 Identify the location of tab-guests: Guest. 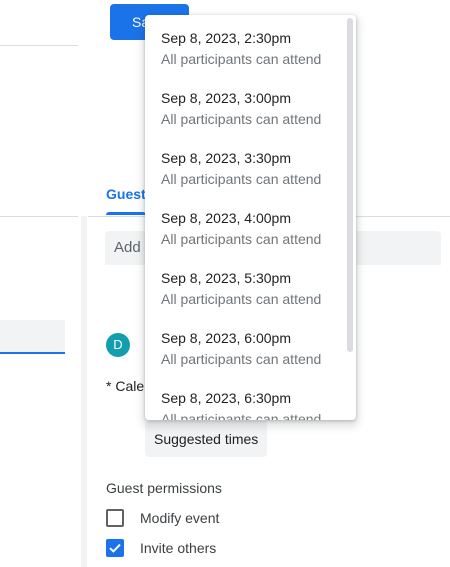
(126, 194).